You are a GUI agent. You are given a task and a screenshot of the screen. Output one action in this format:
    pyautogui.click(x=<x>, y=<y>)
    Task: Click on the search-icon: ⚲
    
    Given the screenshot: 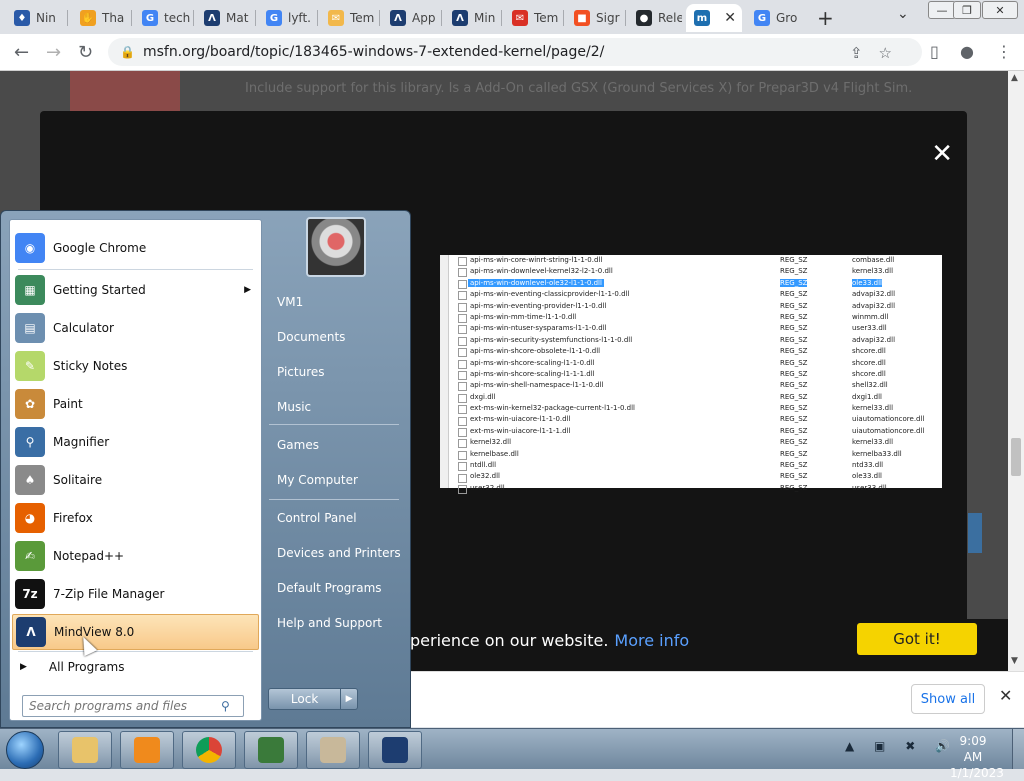 What is the action you would take?
    pyautogui.click(x=225, y=706)
    